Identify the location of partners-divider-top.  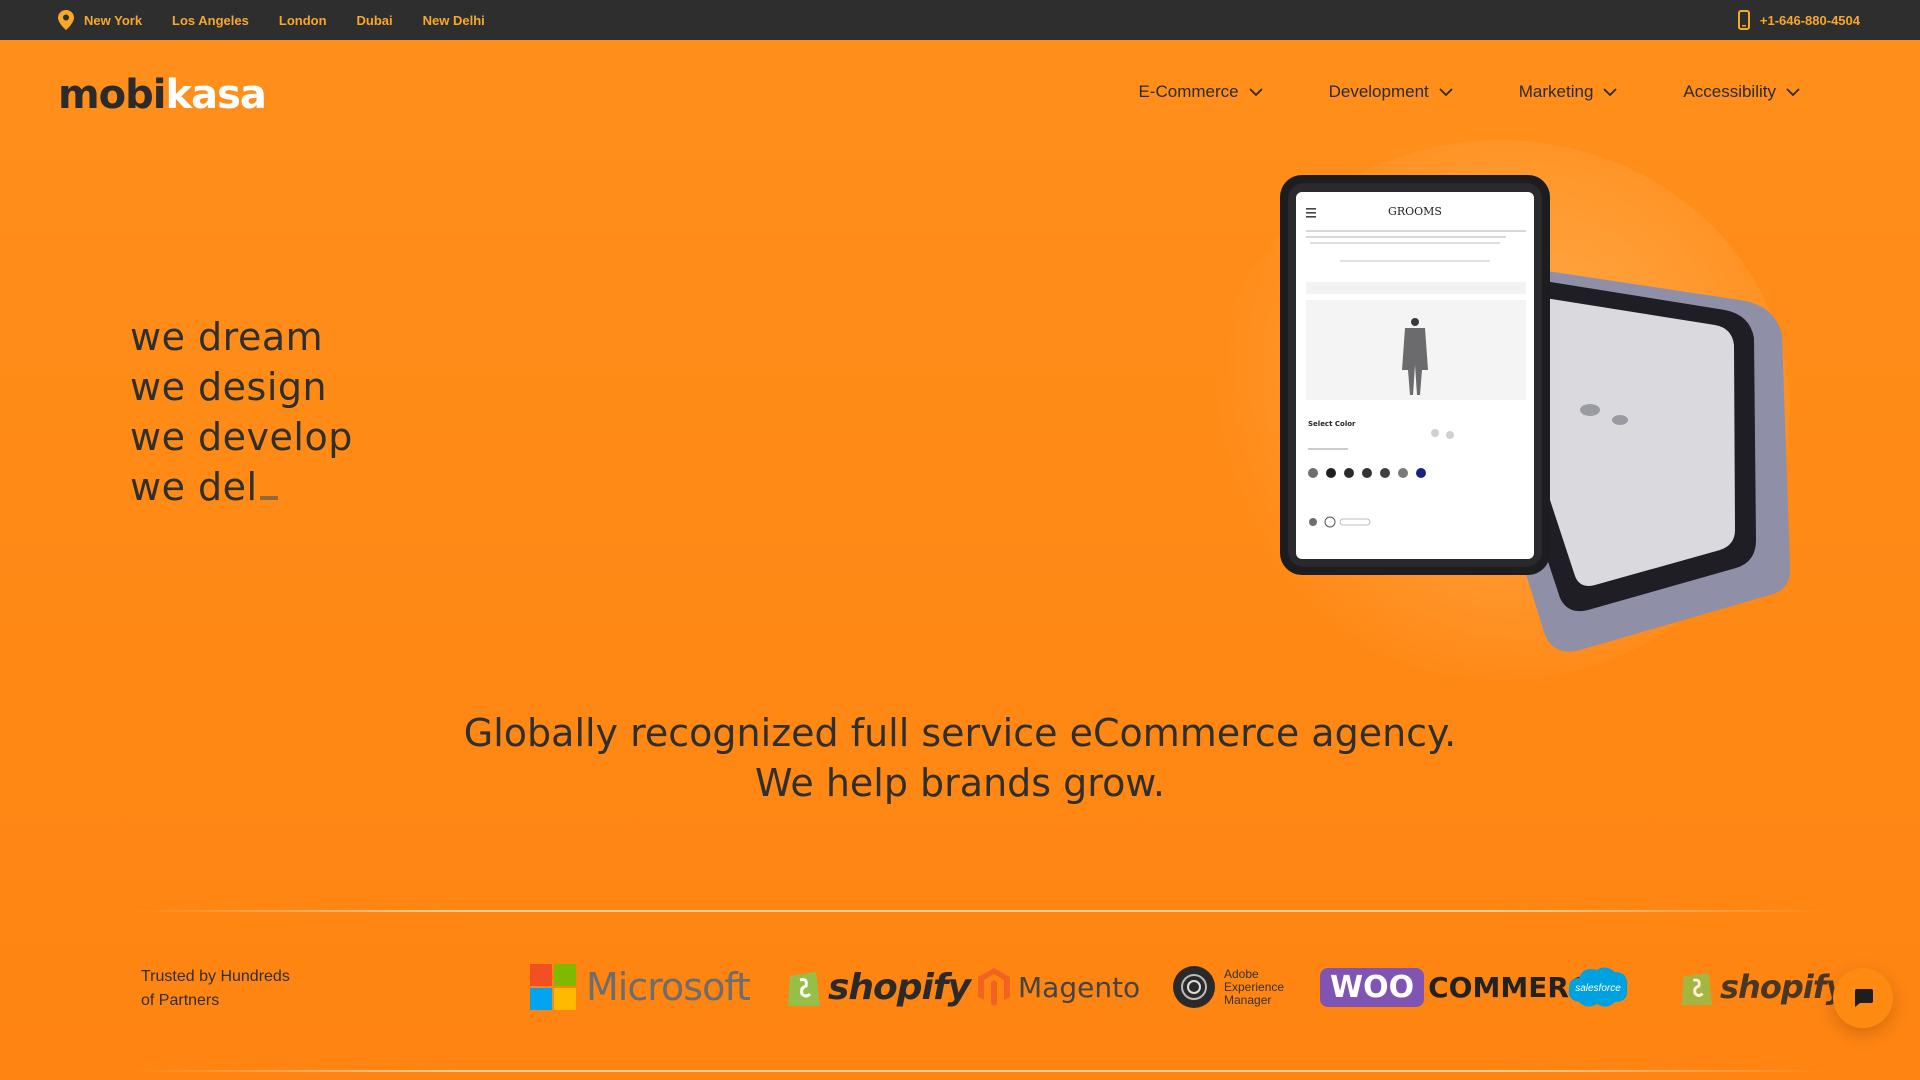
(980, 911).